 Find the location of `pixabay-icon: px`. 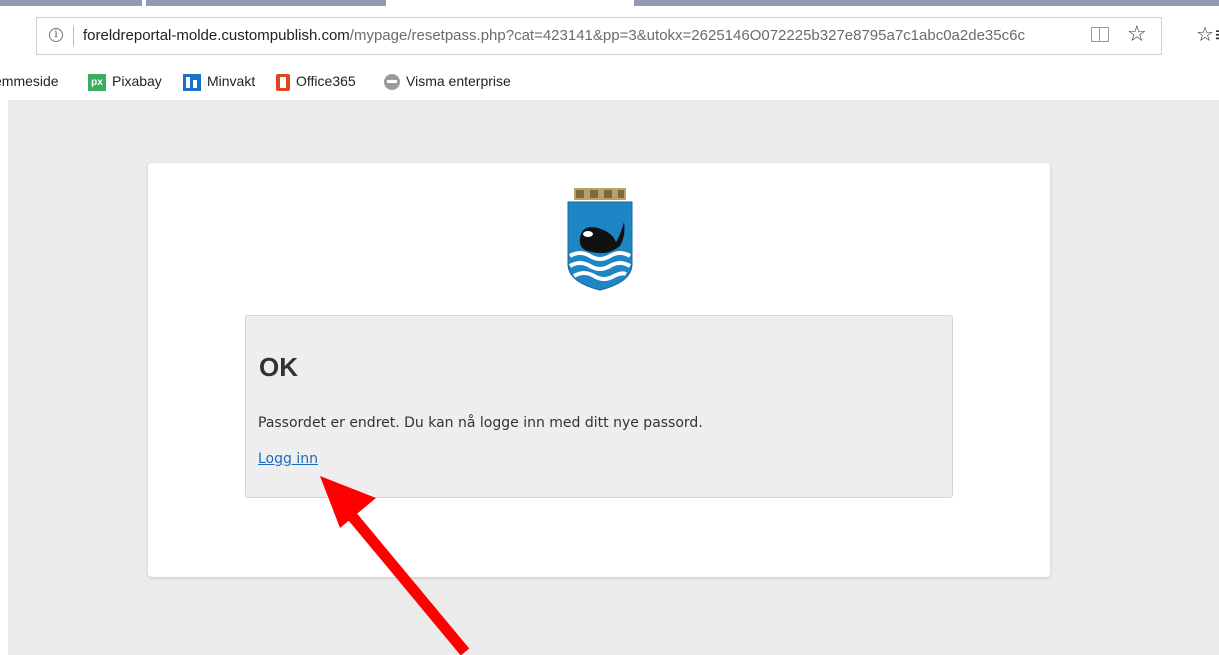

pixabay-icon: px is located at coordinates (97, 82).